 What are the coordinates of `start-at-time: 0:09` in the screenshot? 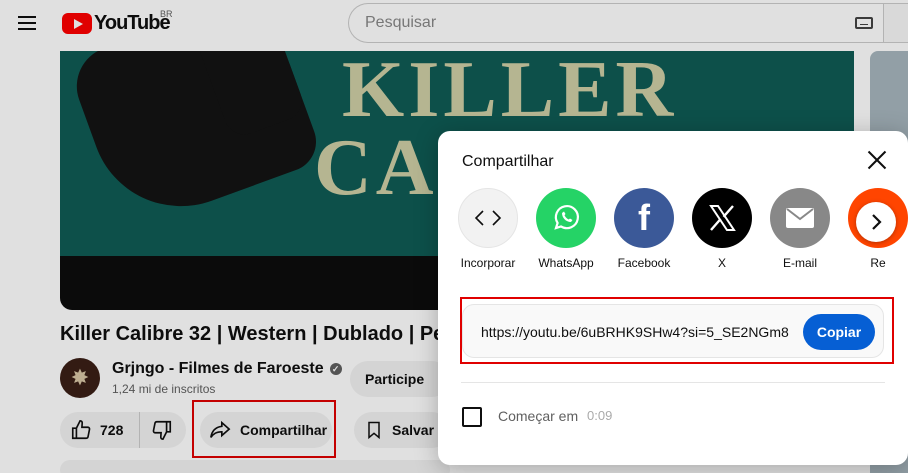 It's located at (600, 415).